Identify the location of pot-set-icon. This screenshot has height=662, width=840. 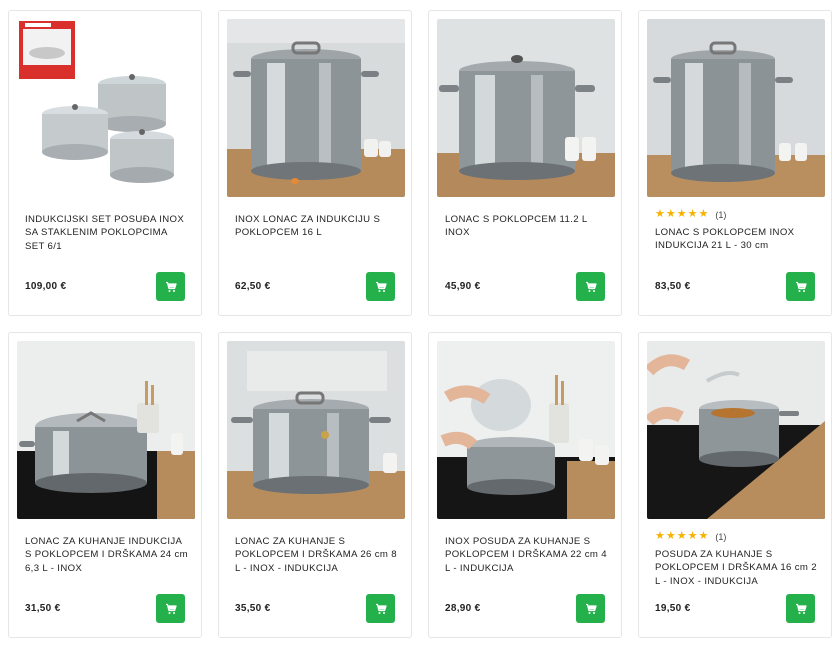
(106, 108).